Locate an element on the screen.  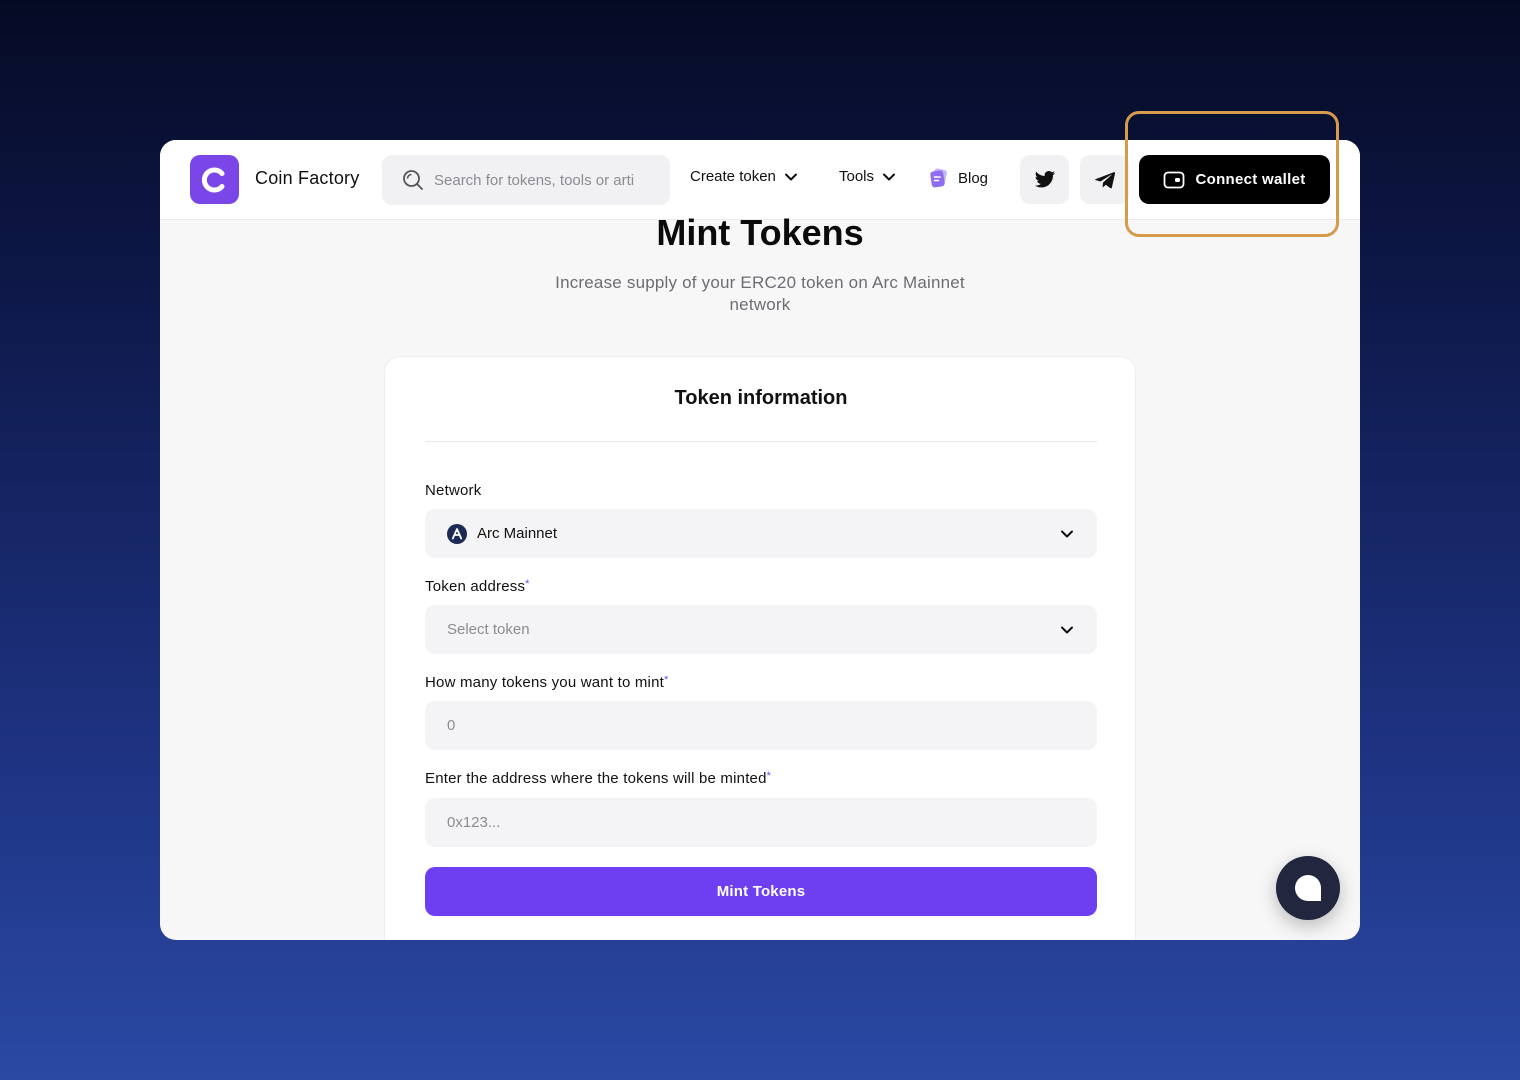
tools-label: Tools is located at coordinates (857, 176).